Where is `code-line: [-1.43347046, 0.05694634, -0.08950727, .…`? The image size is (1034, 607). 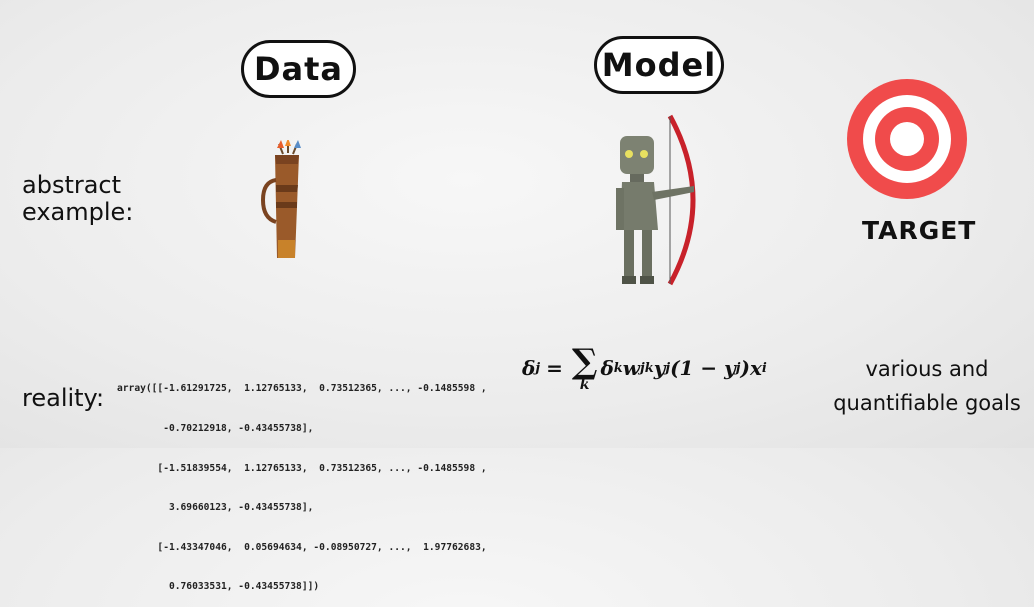 code-line: [-1.43347046, 0.05694634, -0.08950727, .… is located at coordinates (302, 547).